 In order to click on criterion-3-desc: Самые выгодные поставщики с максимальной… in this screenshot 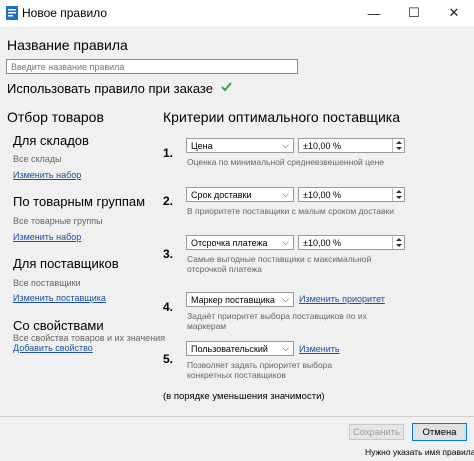, I will do `click(279, 264)`.